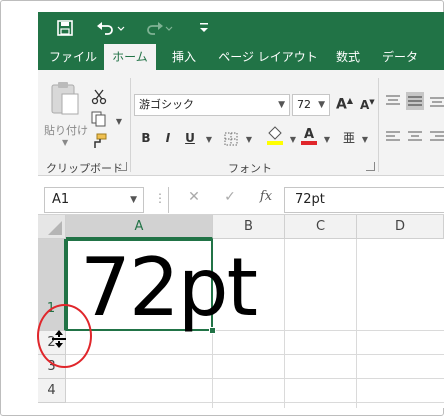 This screenshot has width=444, height=416. I want to click on underline-dropdown-icon: ▼, so click(209, 139).